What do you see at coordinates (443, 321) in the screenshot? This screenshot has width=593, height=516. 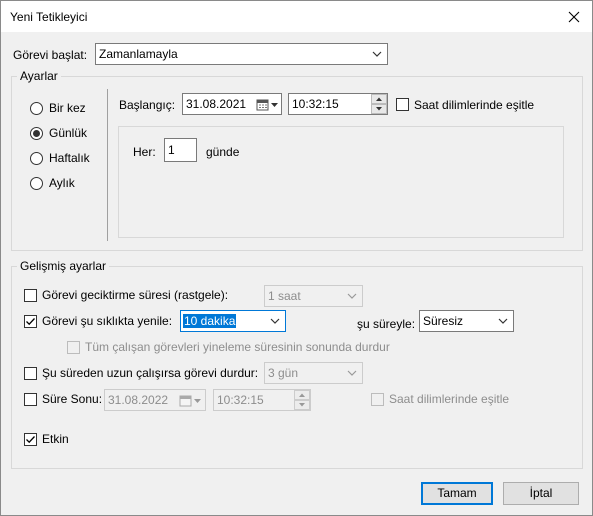 I see `repeat-duration-value: Süresiz` at bounding box center [443, 321].